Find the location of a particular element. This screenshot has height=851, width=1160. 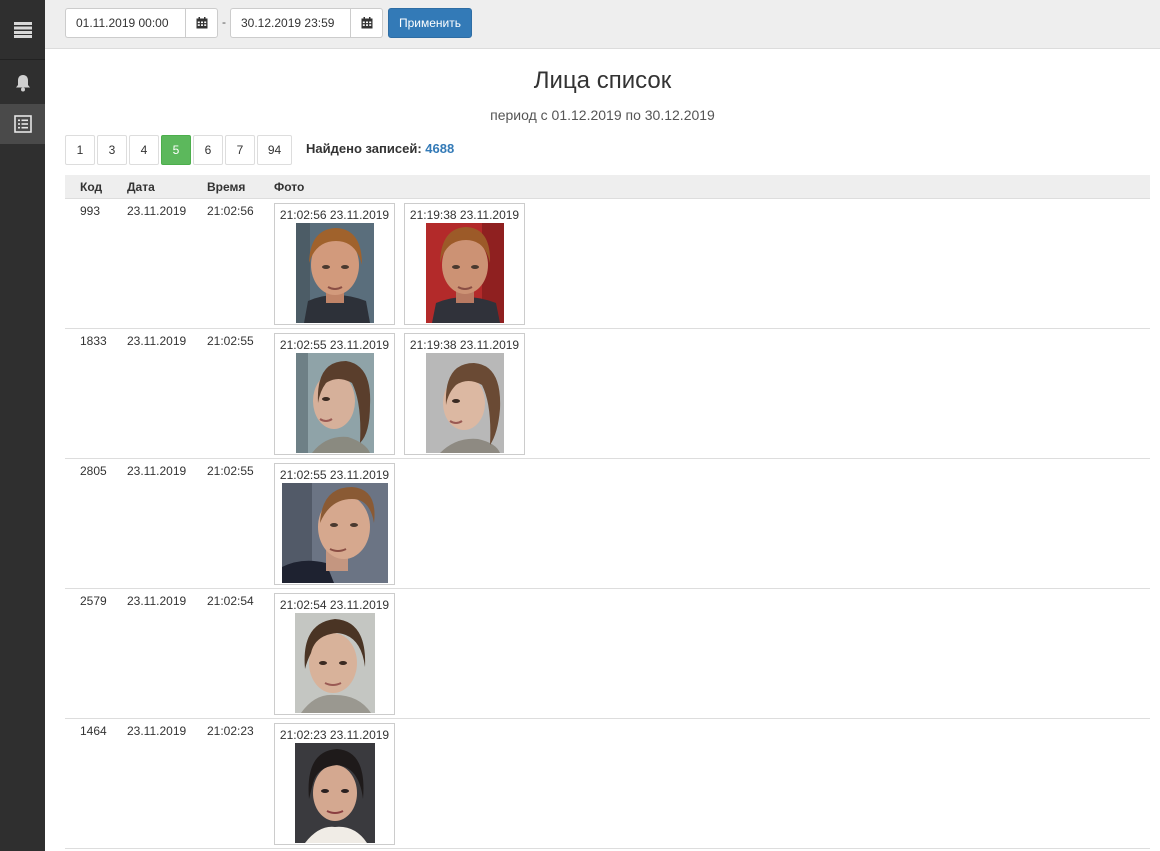

page-link-7: 7 is located at coordinates (240, 150).